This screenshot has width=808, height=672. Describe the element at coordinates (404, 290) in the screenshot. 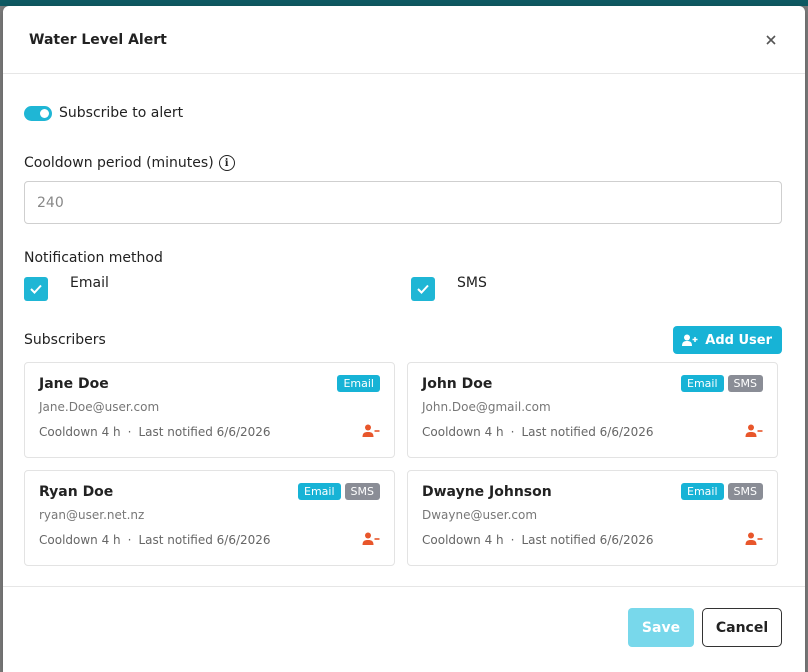

I see `notification-methods: Email SMS` at that location.